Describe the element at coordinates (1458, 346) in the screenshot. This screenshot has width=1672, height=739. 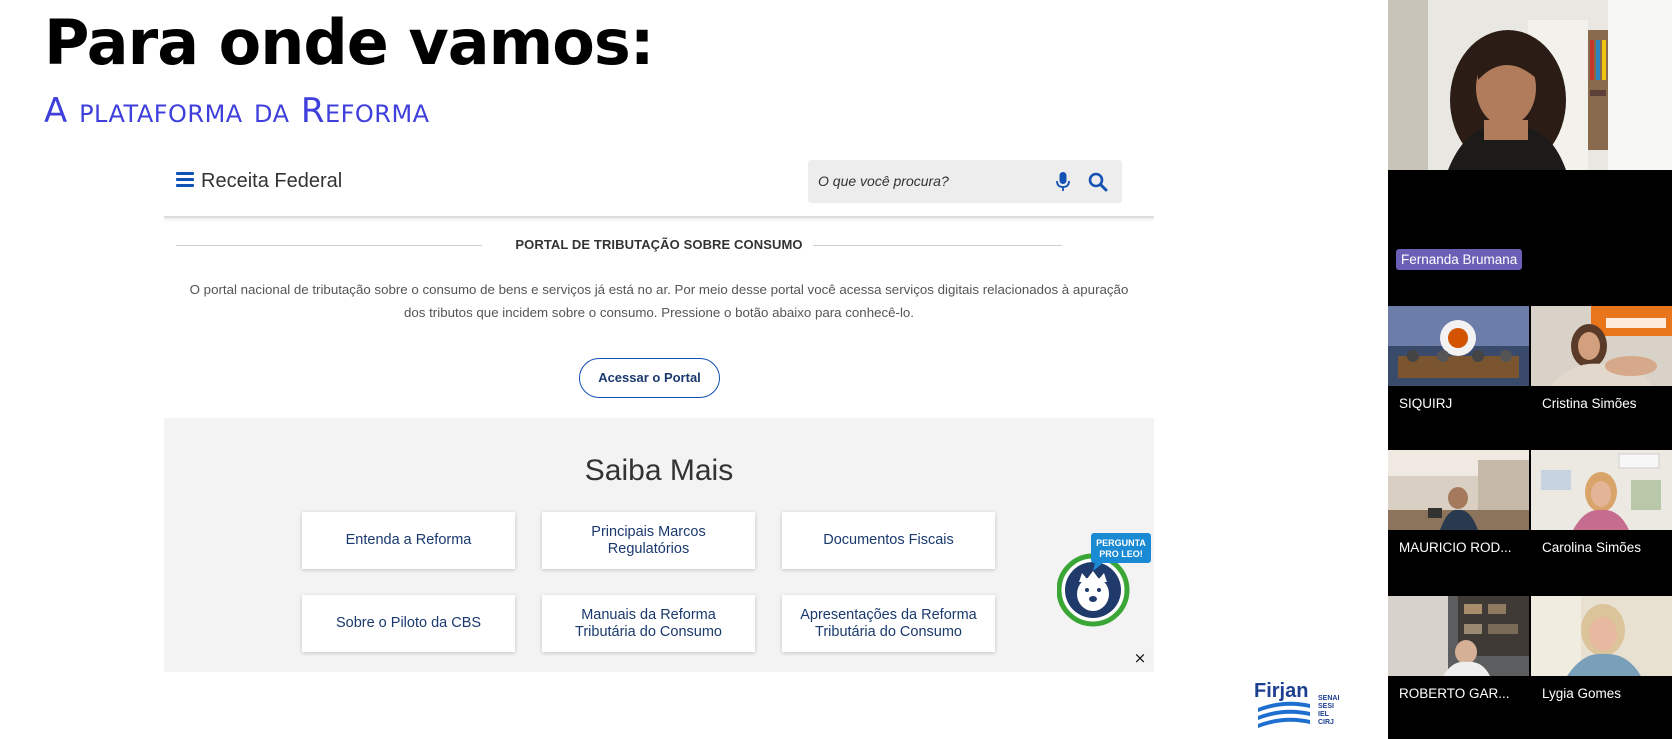
I see `participant-video-siquirj` at that location.